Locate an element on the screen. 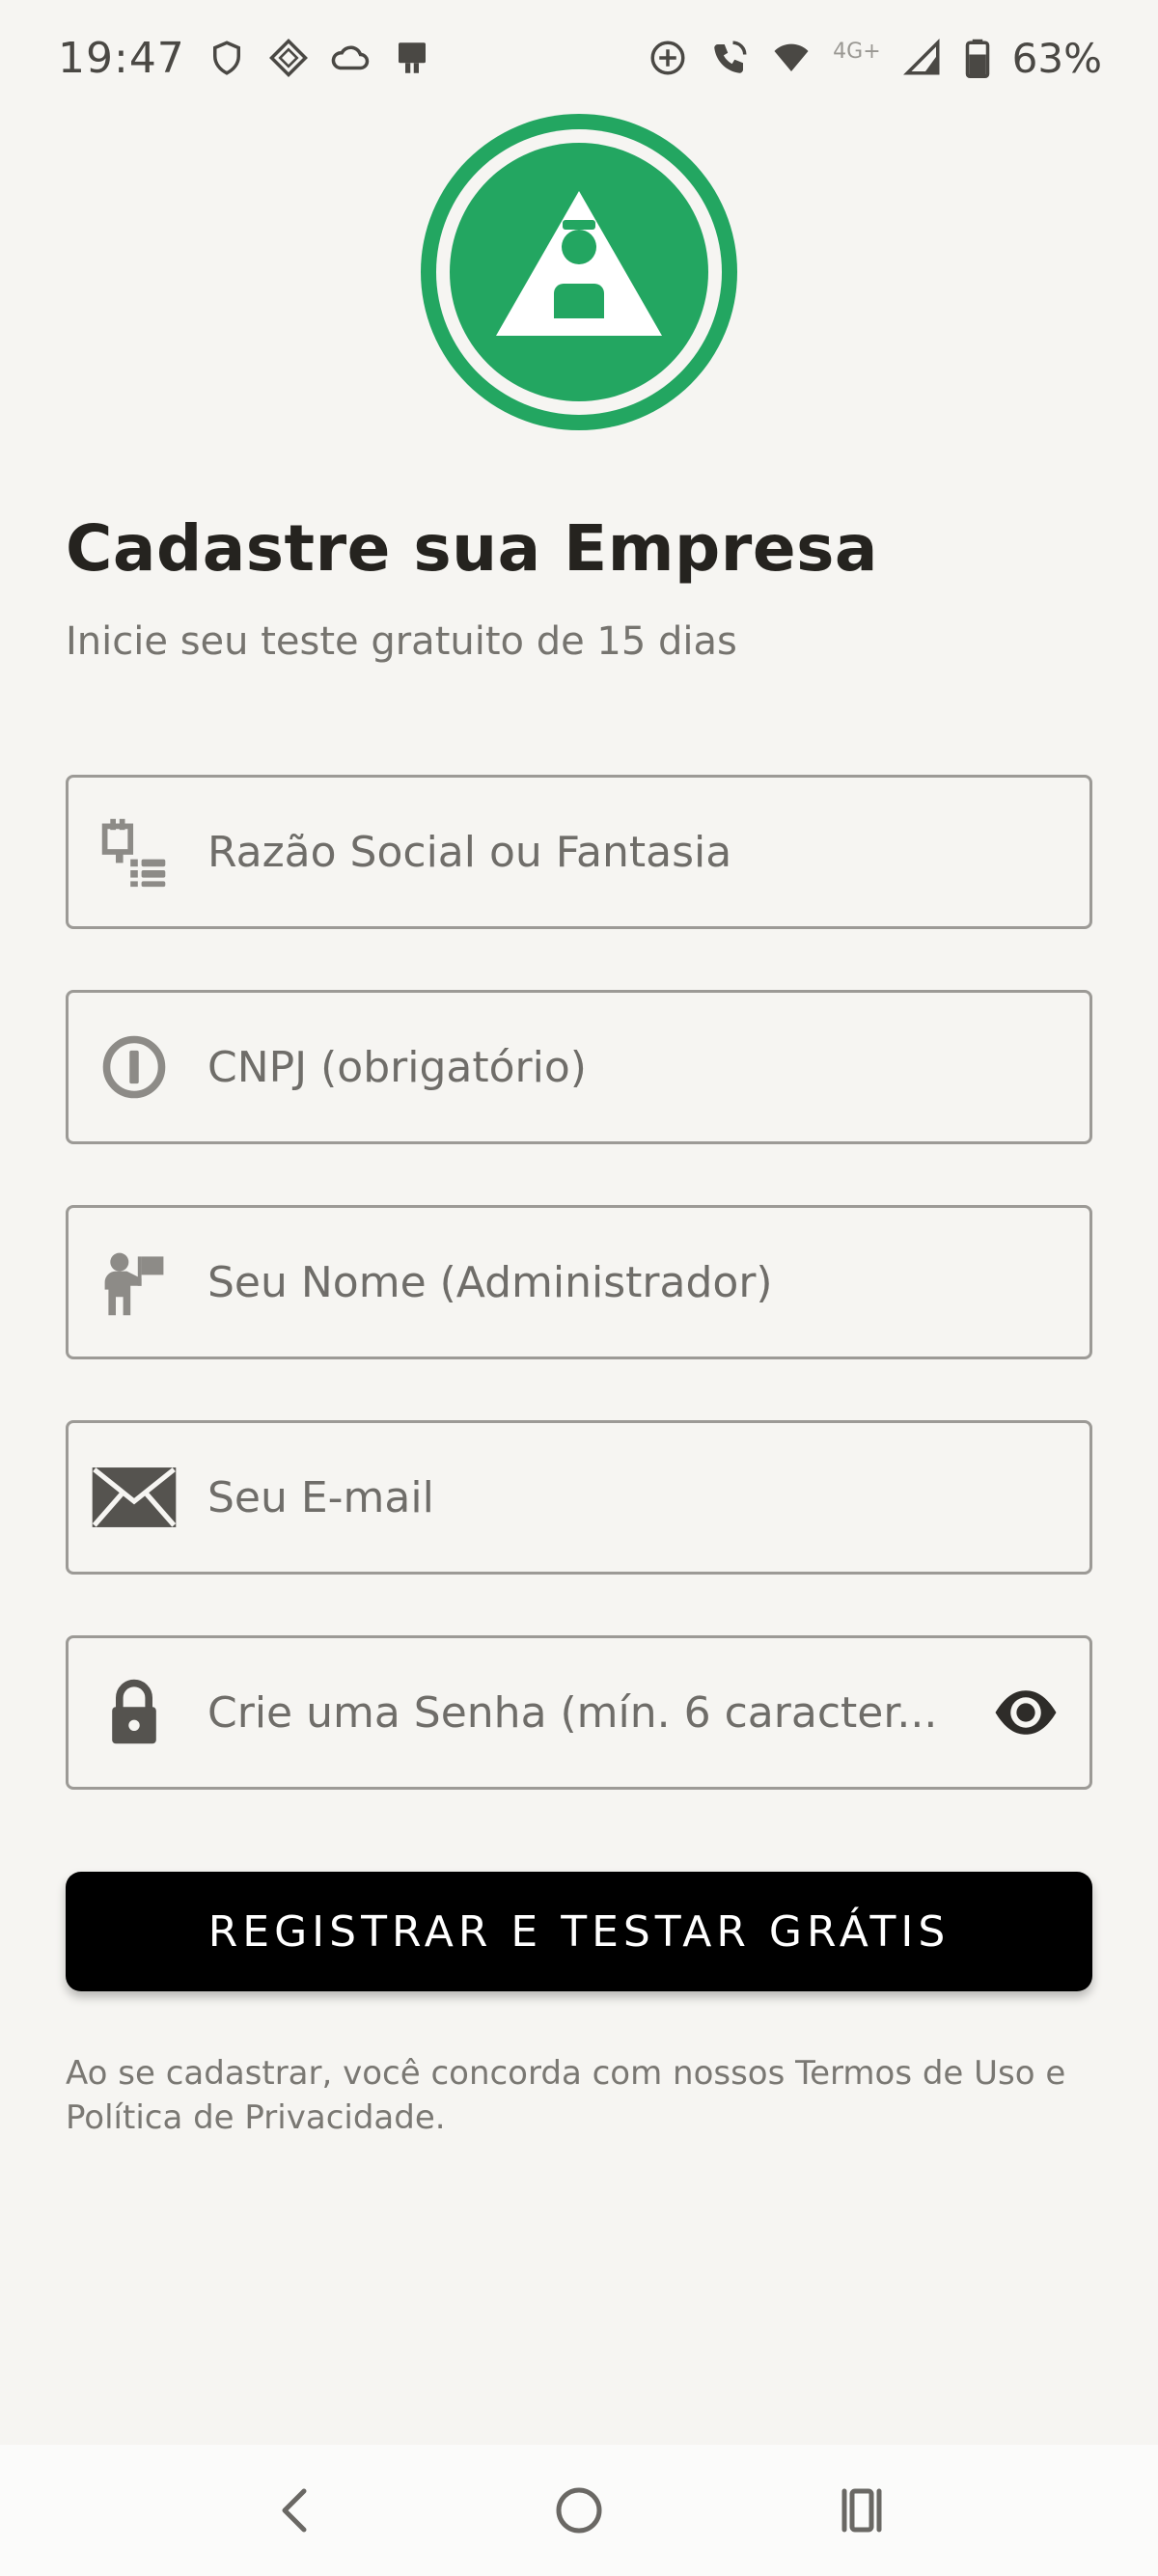 This screenshot has width=1158, height=2576. app-logo is located at coordinates (579, 272).